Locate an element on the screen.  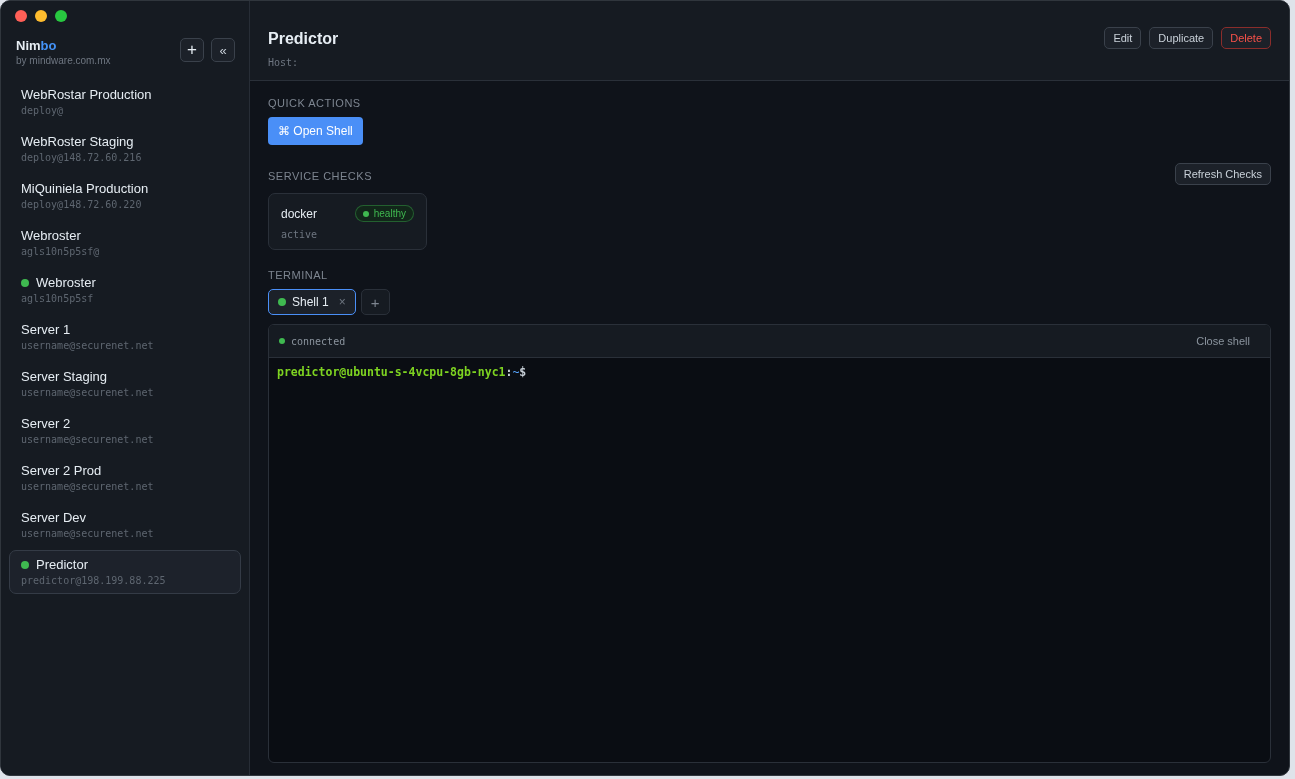
server-item: Server 2 username@securenet.net is located at coordinates (125, 431).